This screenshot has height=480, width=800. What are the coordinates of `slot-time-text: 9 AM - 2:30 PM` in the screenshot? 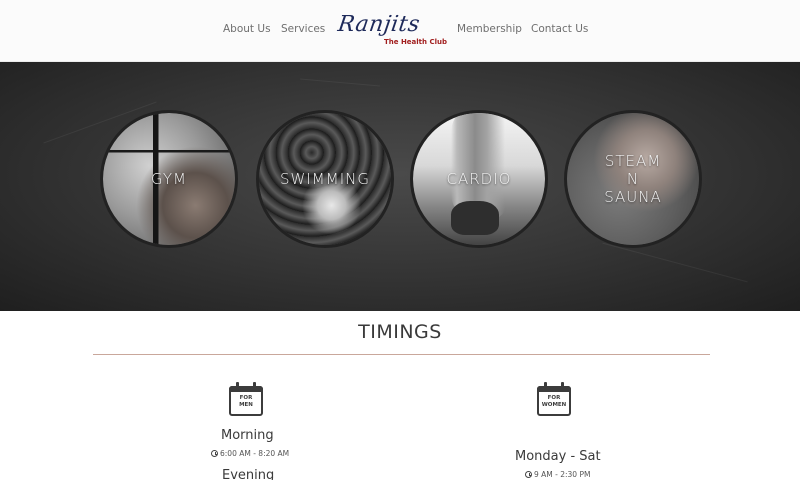 It's located at (562, 474).